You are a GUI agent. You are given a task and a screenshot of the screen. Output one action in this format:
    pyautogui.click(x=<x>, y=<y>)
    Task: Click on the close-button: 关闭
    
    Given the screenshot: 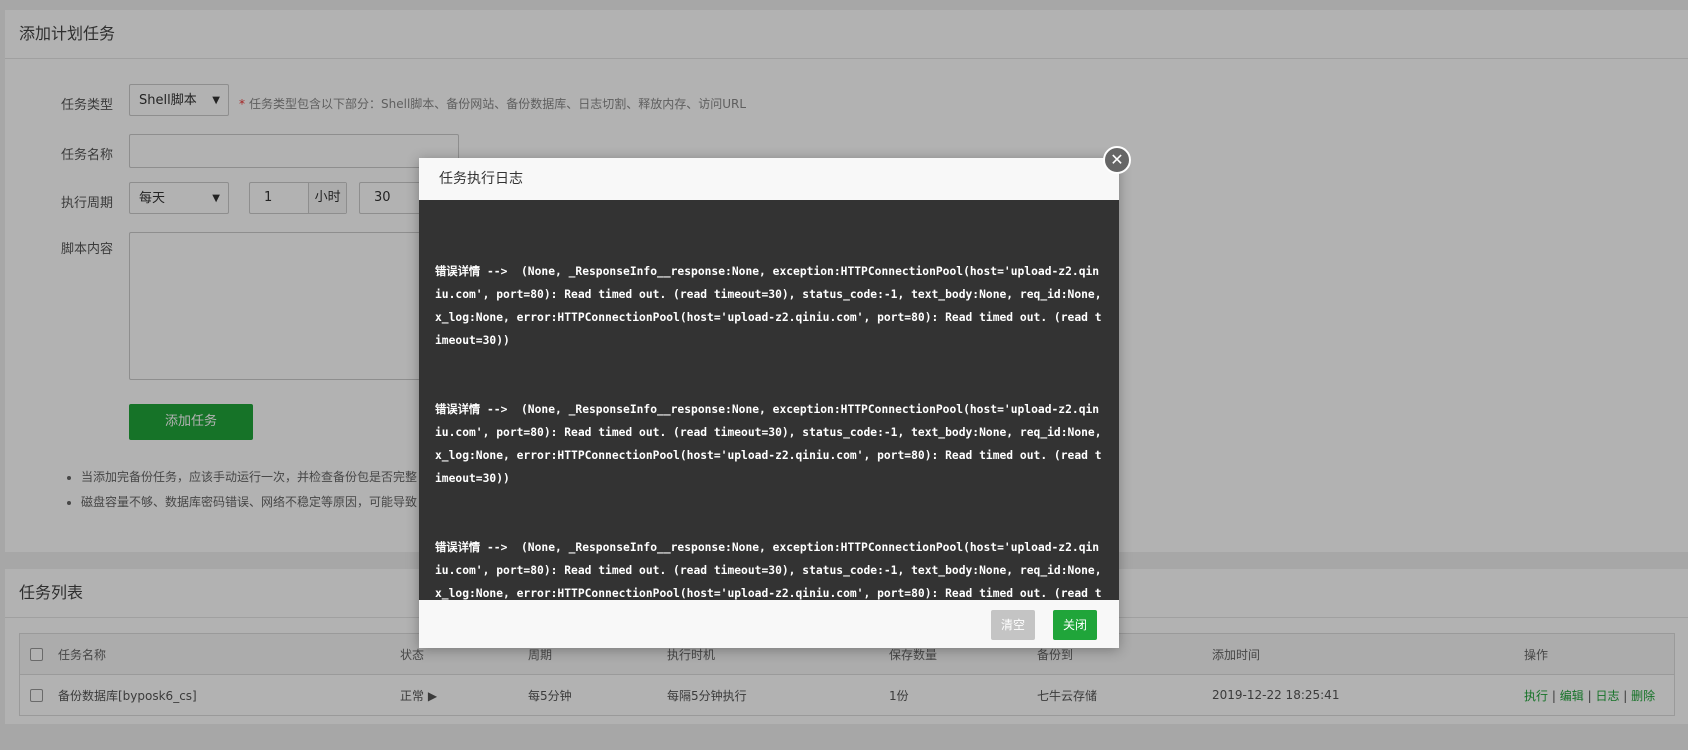 What is the action you would take?
    pyautogui.click(x=1075, y=625)
    